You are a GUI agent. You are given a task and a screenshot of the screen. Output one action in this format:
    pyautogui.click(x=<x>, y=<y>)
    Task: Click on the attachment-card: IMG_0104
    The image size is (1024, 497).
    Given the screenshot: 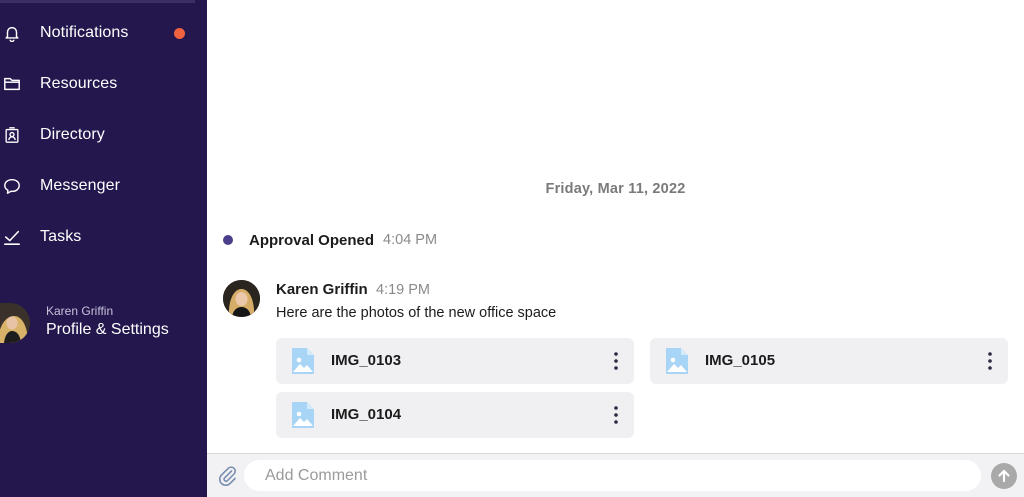 What is the action you would take?
    pyautogui.click(x=455, y=415)
    